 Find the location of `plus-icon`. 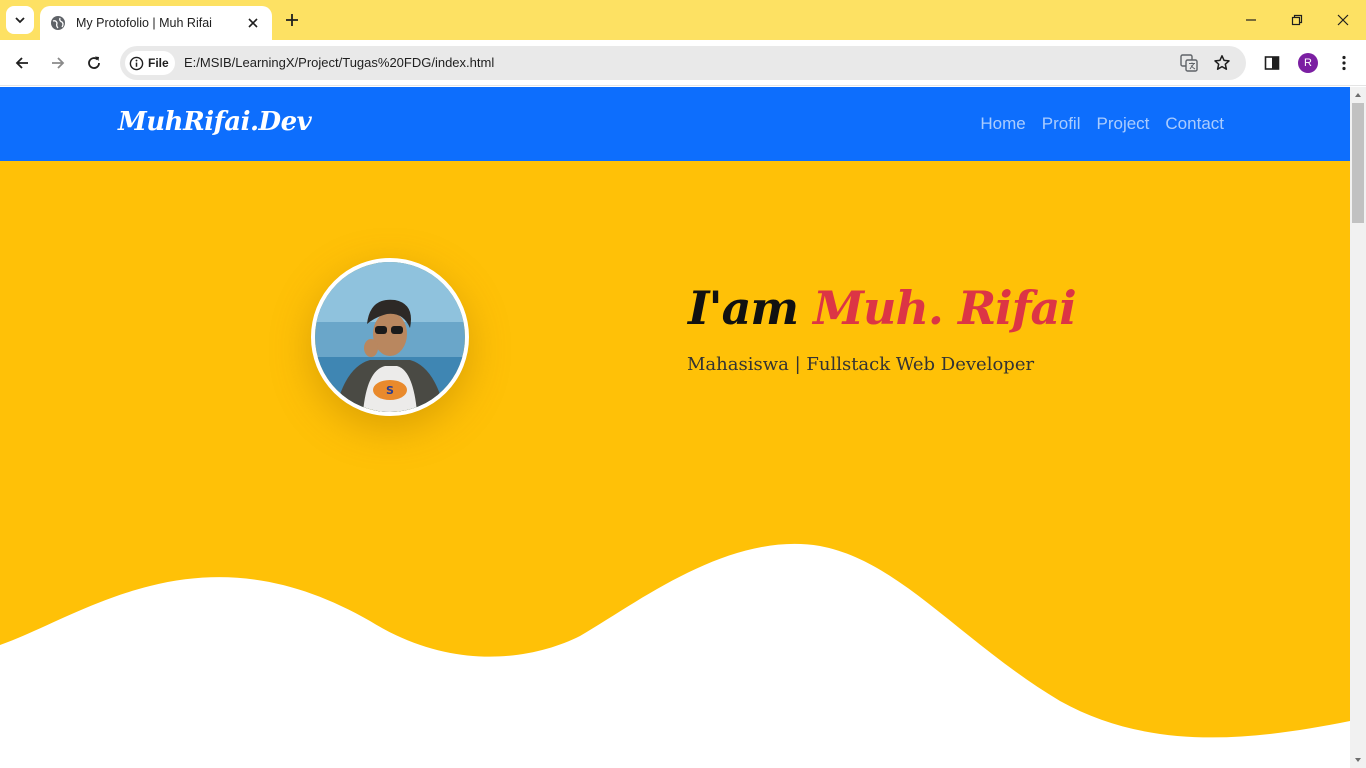

plus-icon is located at coordinates (292, 20).